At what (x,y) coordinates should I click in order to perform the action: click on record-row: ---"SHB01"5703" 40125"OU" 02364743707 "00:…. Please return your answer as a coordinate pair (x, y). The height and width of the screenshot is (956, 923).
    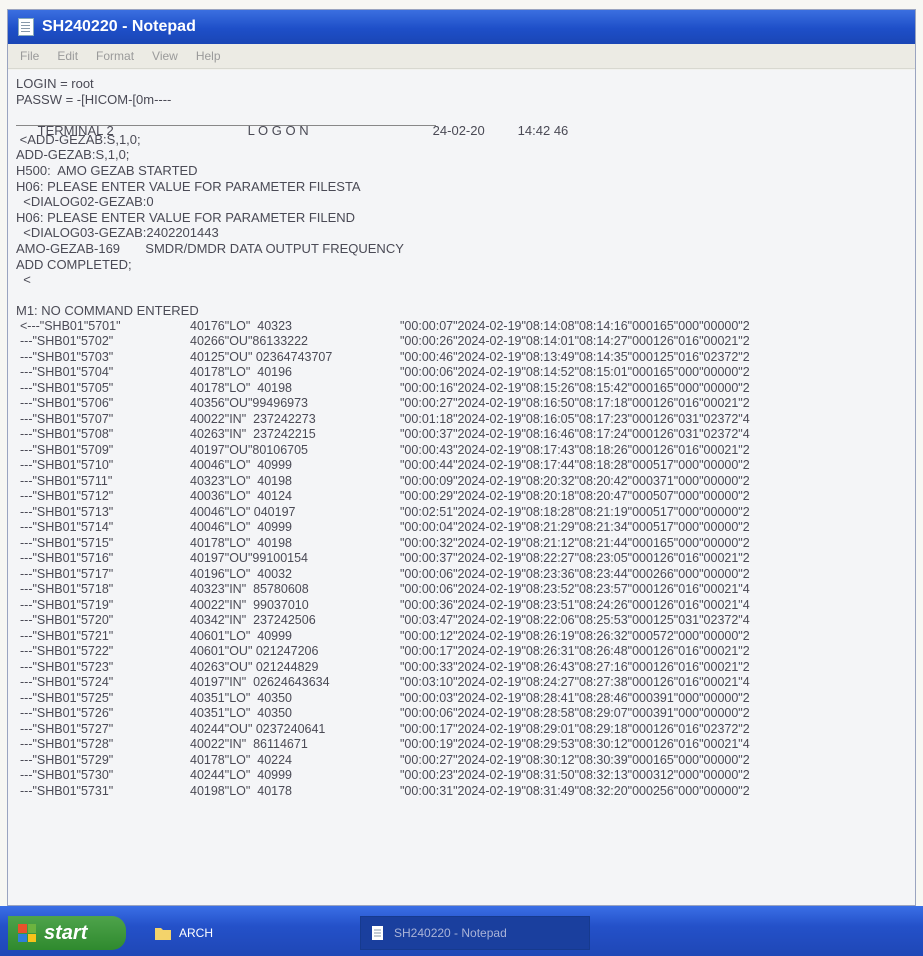
    Looking at the image, I should click on (465, 358).